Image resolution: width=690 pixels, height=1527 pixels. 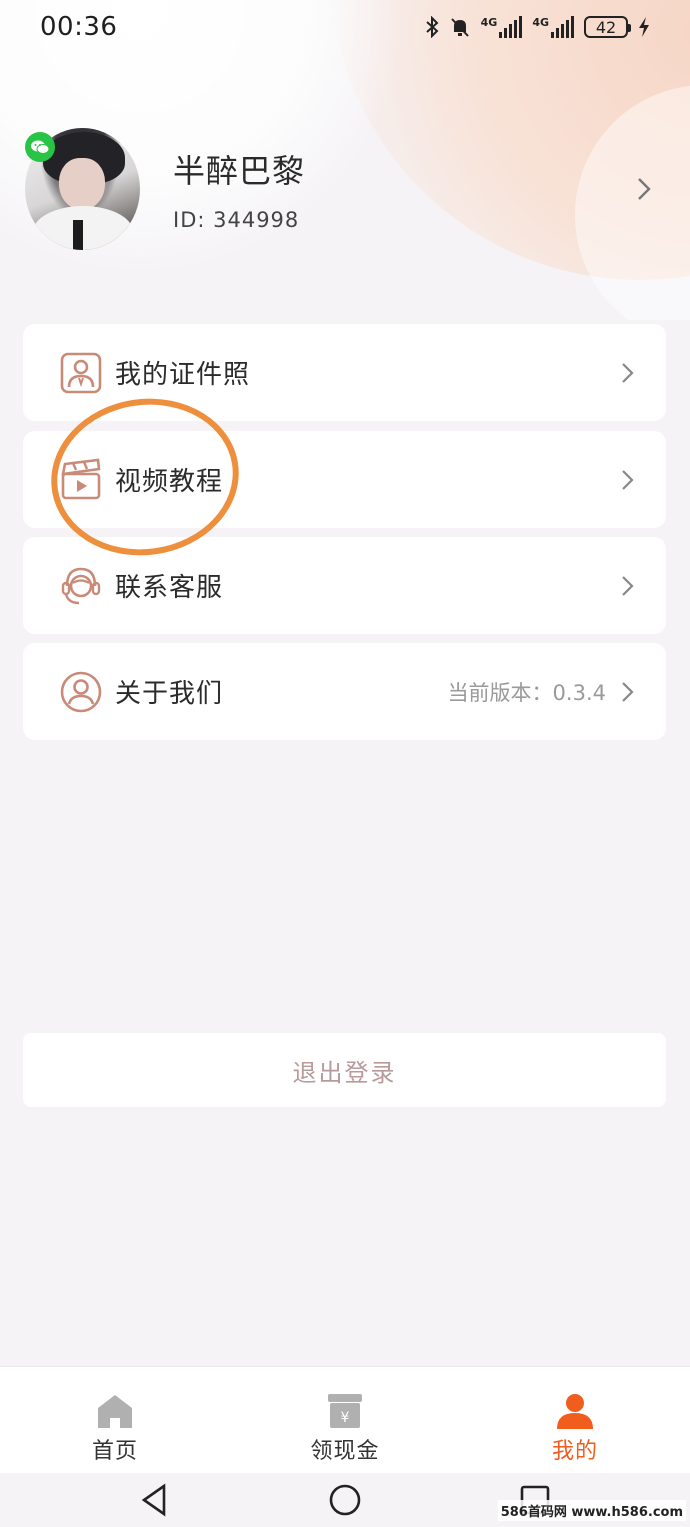 I want to click on user-circle-icon, so click(x=81, y=691).